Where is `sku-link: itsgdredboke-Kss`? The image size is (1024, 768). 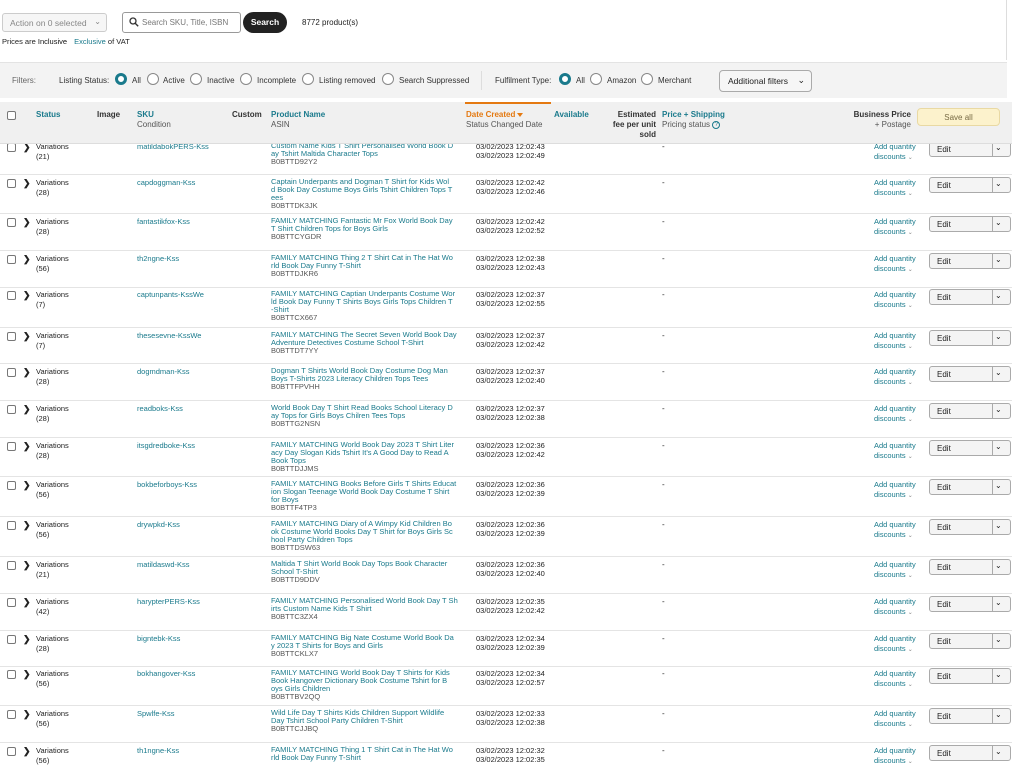
sku-link: itsgdredboke-Kss is located at coordinates (166, 445).